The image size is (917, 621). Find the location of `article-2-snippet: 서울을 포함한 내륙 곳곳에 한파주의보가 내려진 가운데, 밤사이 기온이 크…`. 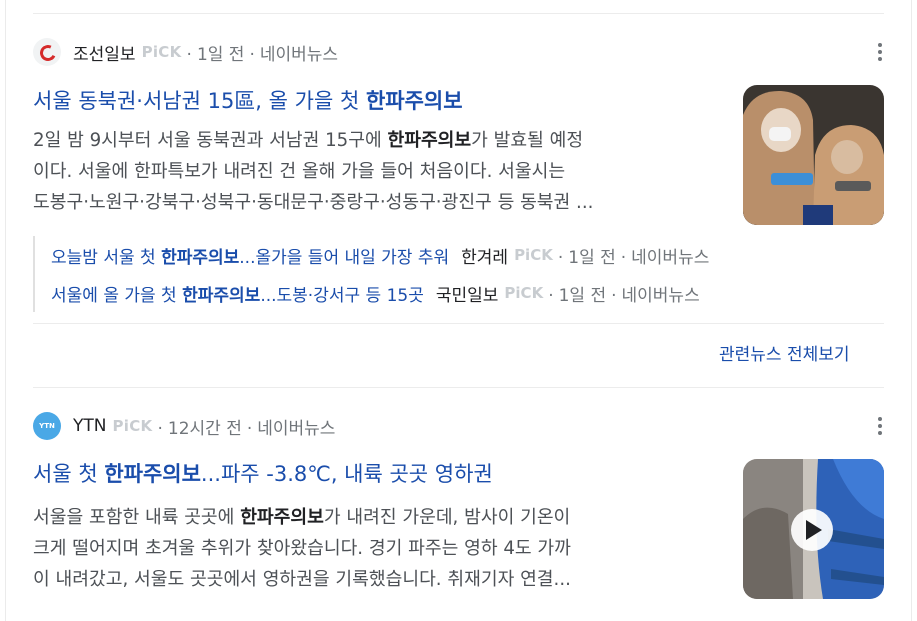

article-2-snippet: 서울을 포함한 내륙 곳곳에 한파주의보가 내려진 가운데, 밤사이 기온이 크… is located at coordinates (383, 548).